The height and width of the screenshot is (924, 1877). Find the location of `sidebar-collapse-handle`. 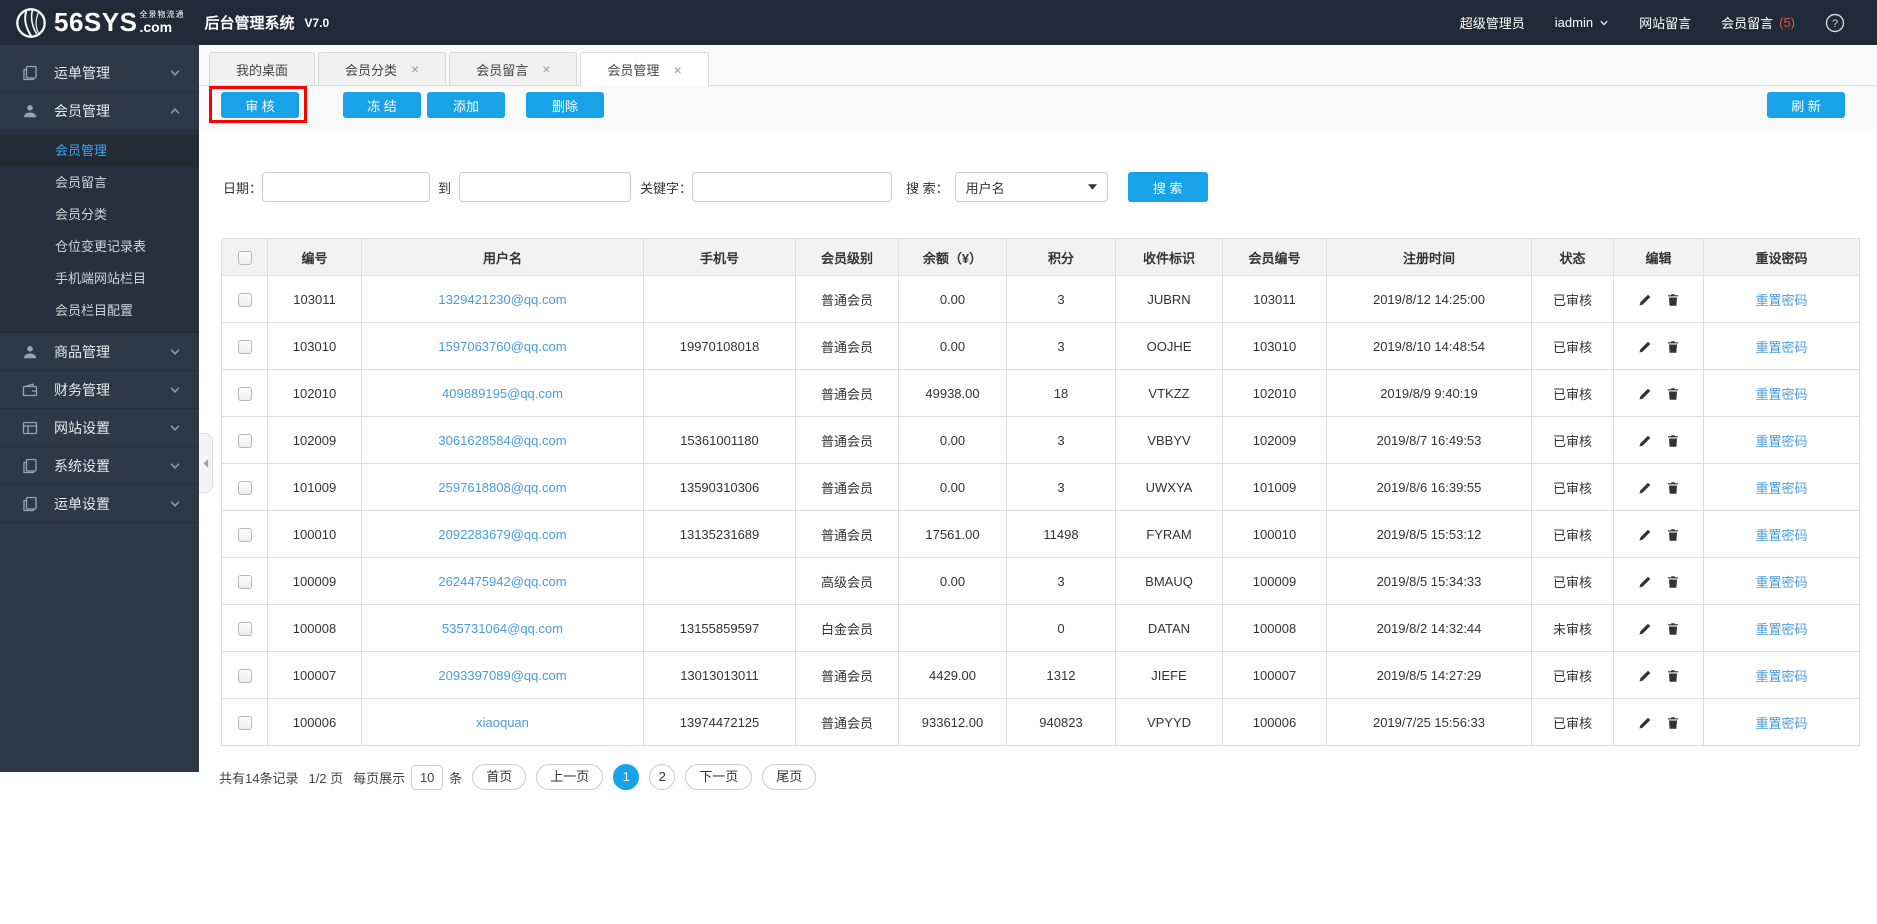

sidebar-collapse-handle is located at coordinates (206, 463).